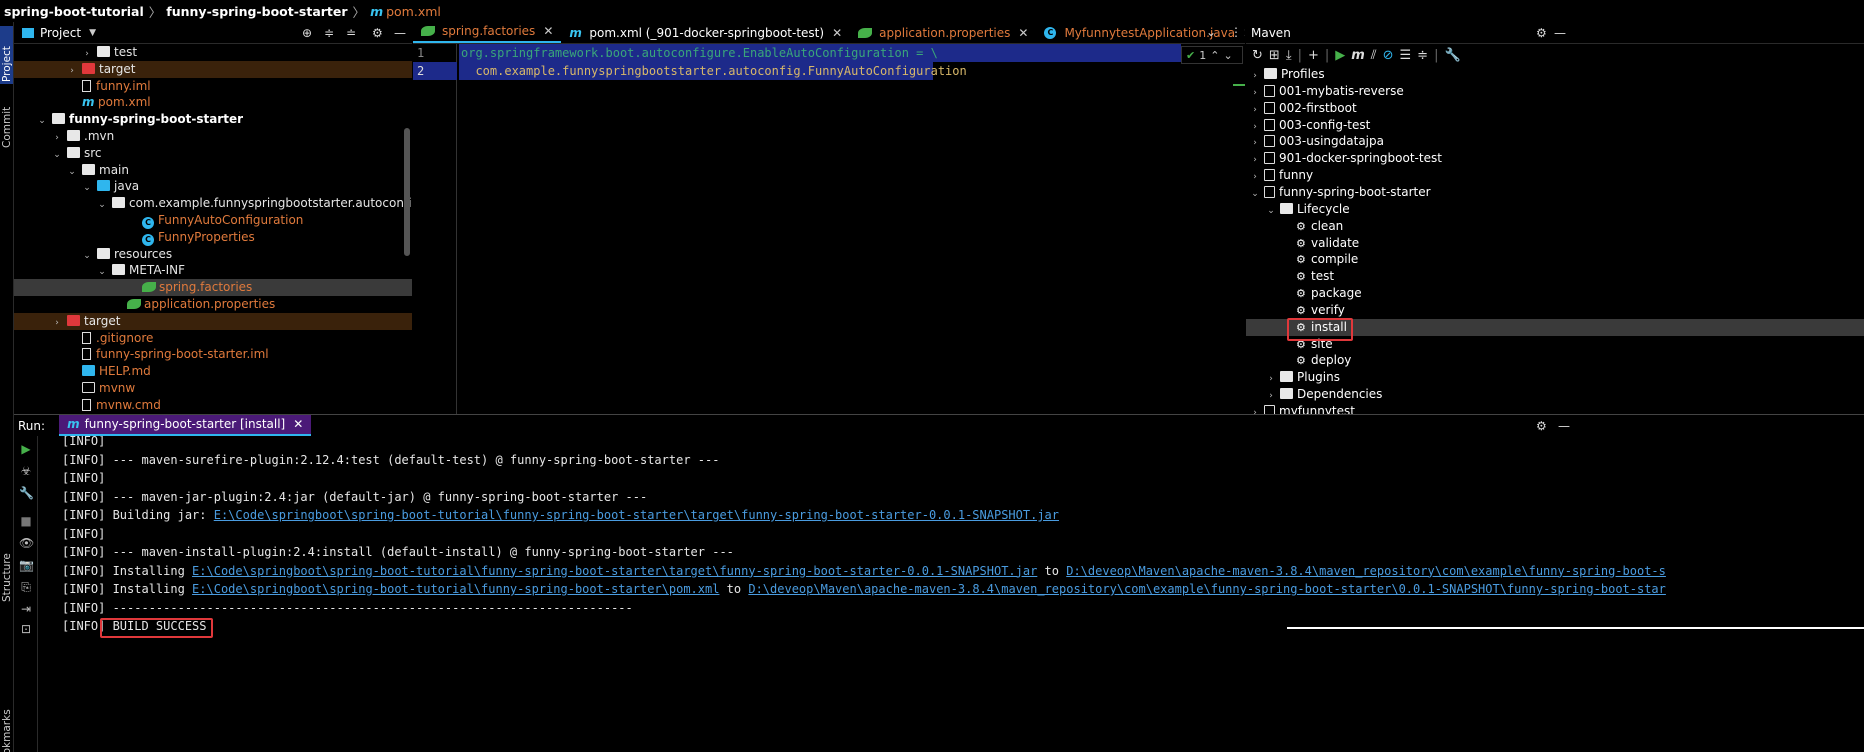 The height and width of the screenshot is (752, 1864). Describe the element at coordinates (1555, 408) in the screenshot. I see `maven-tree-item: › myfunnytest` at that location.